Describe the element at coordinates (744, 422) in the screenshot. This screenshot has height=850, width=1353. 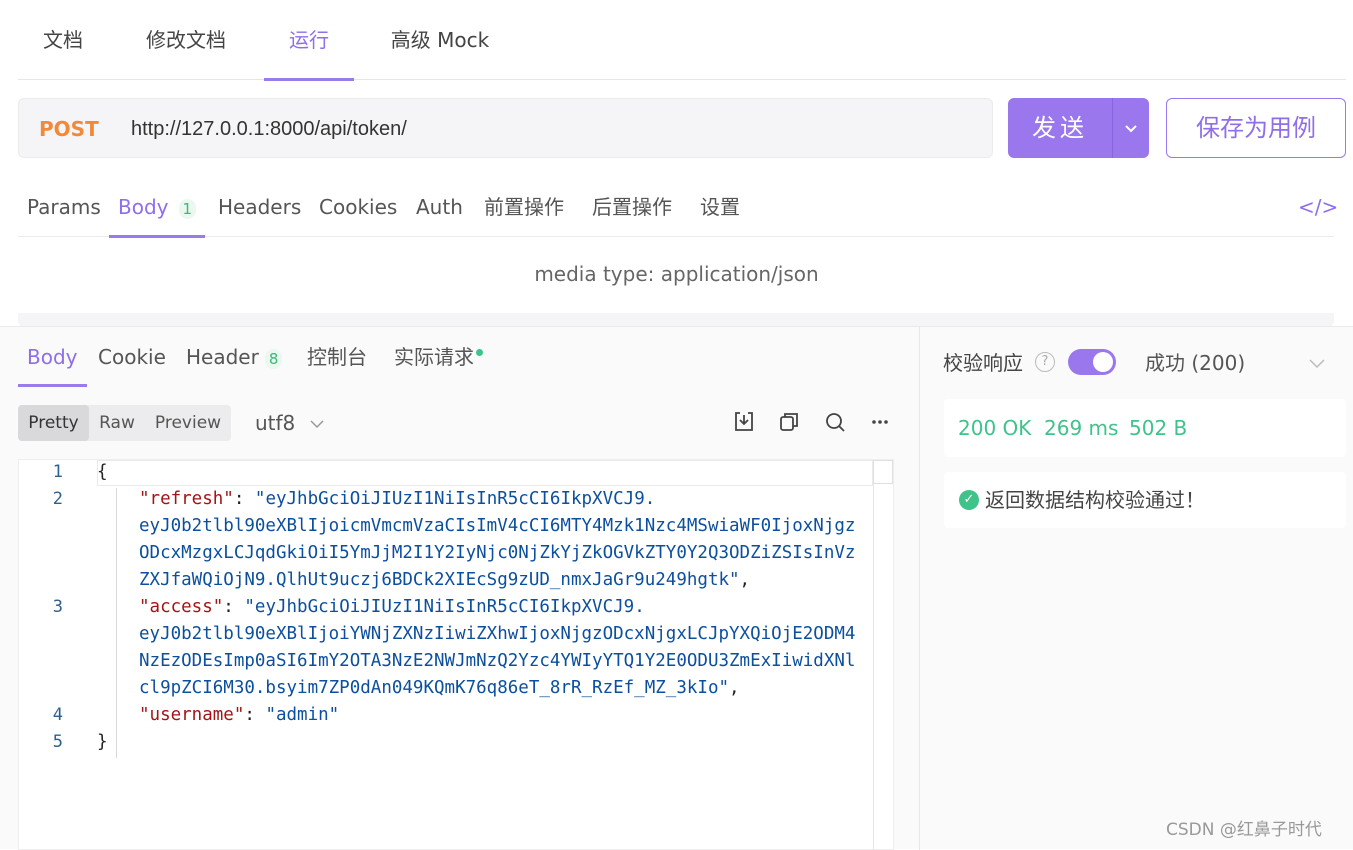
I see `download-icon` at that location.